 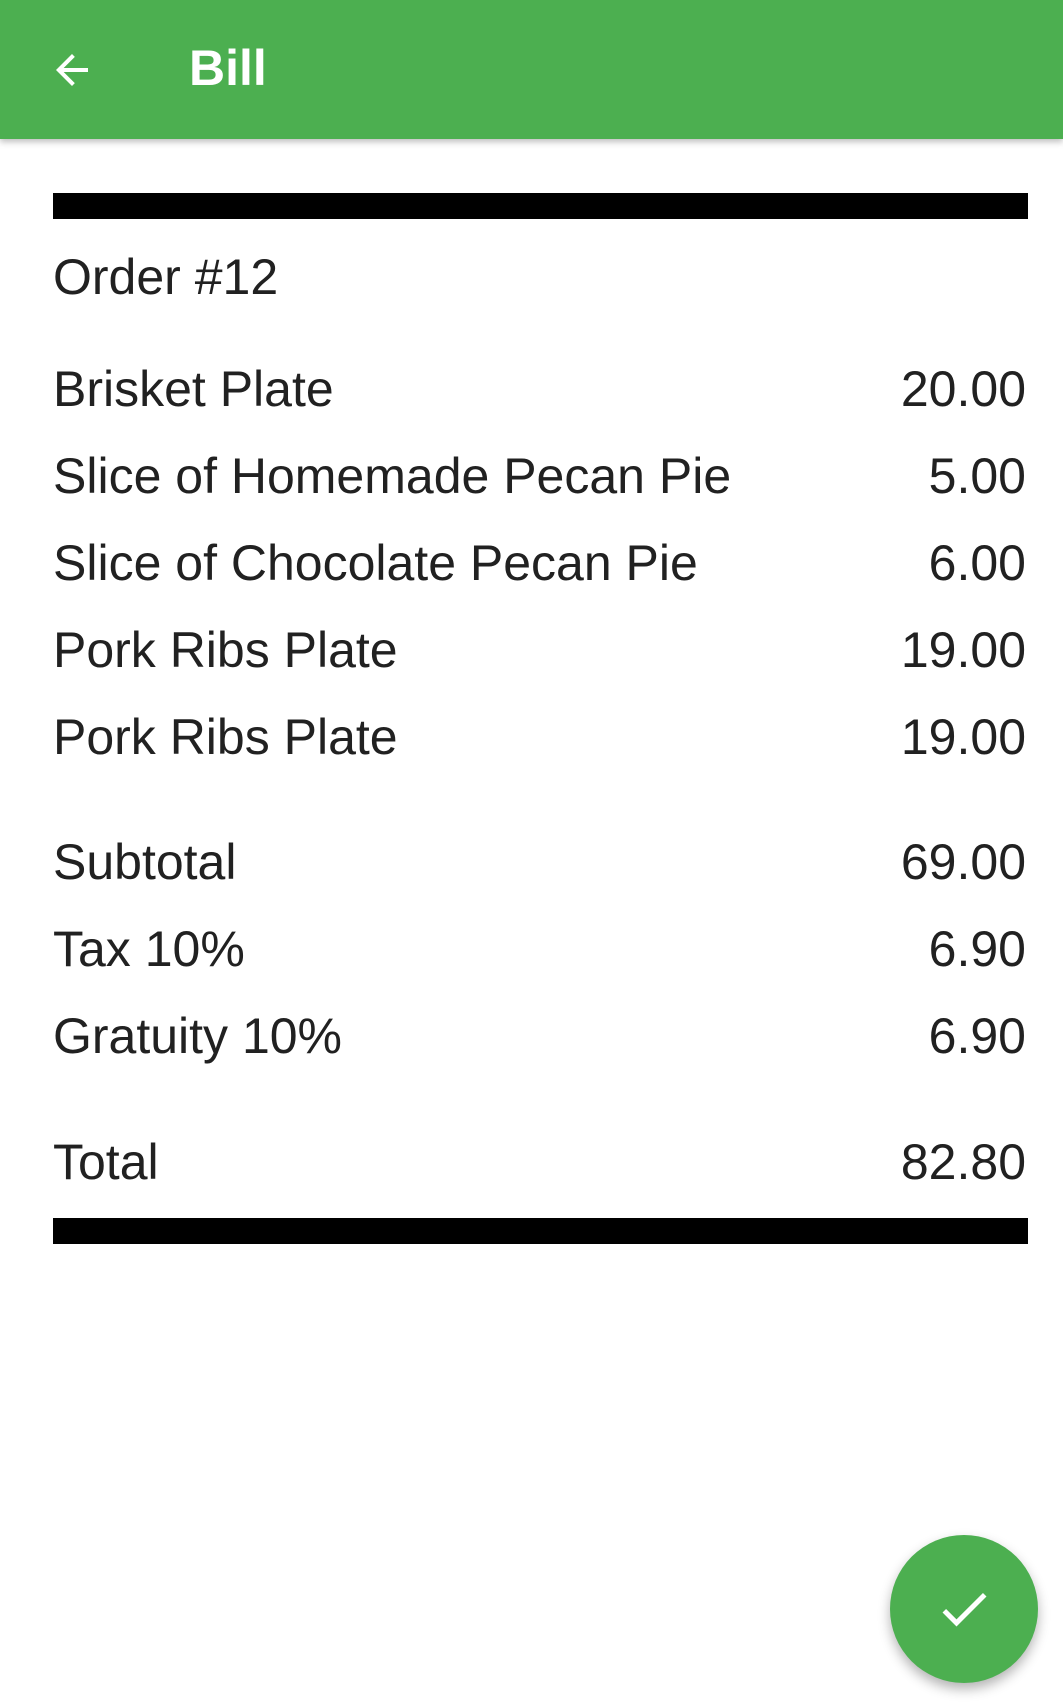 I want to click on line-item-price: 20.00, so click(x=963, y=389).